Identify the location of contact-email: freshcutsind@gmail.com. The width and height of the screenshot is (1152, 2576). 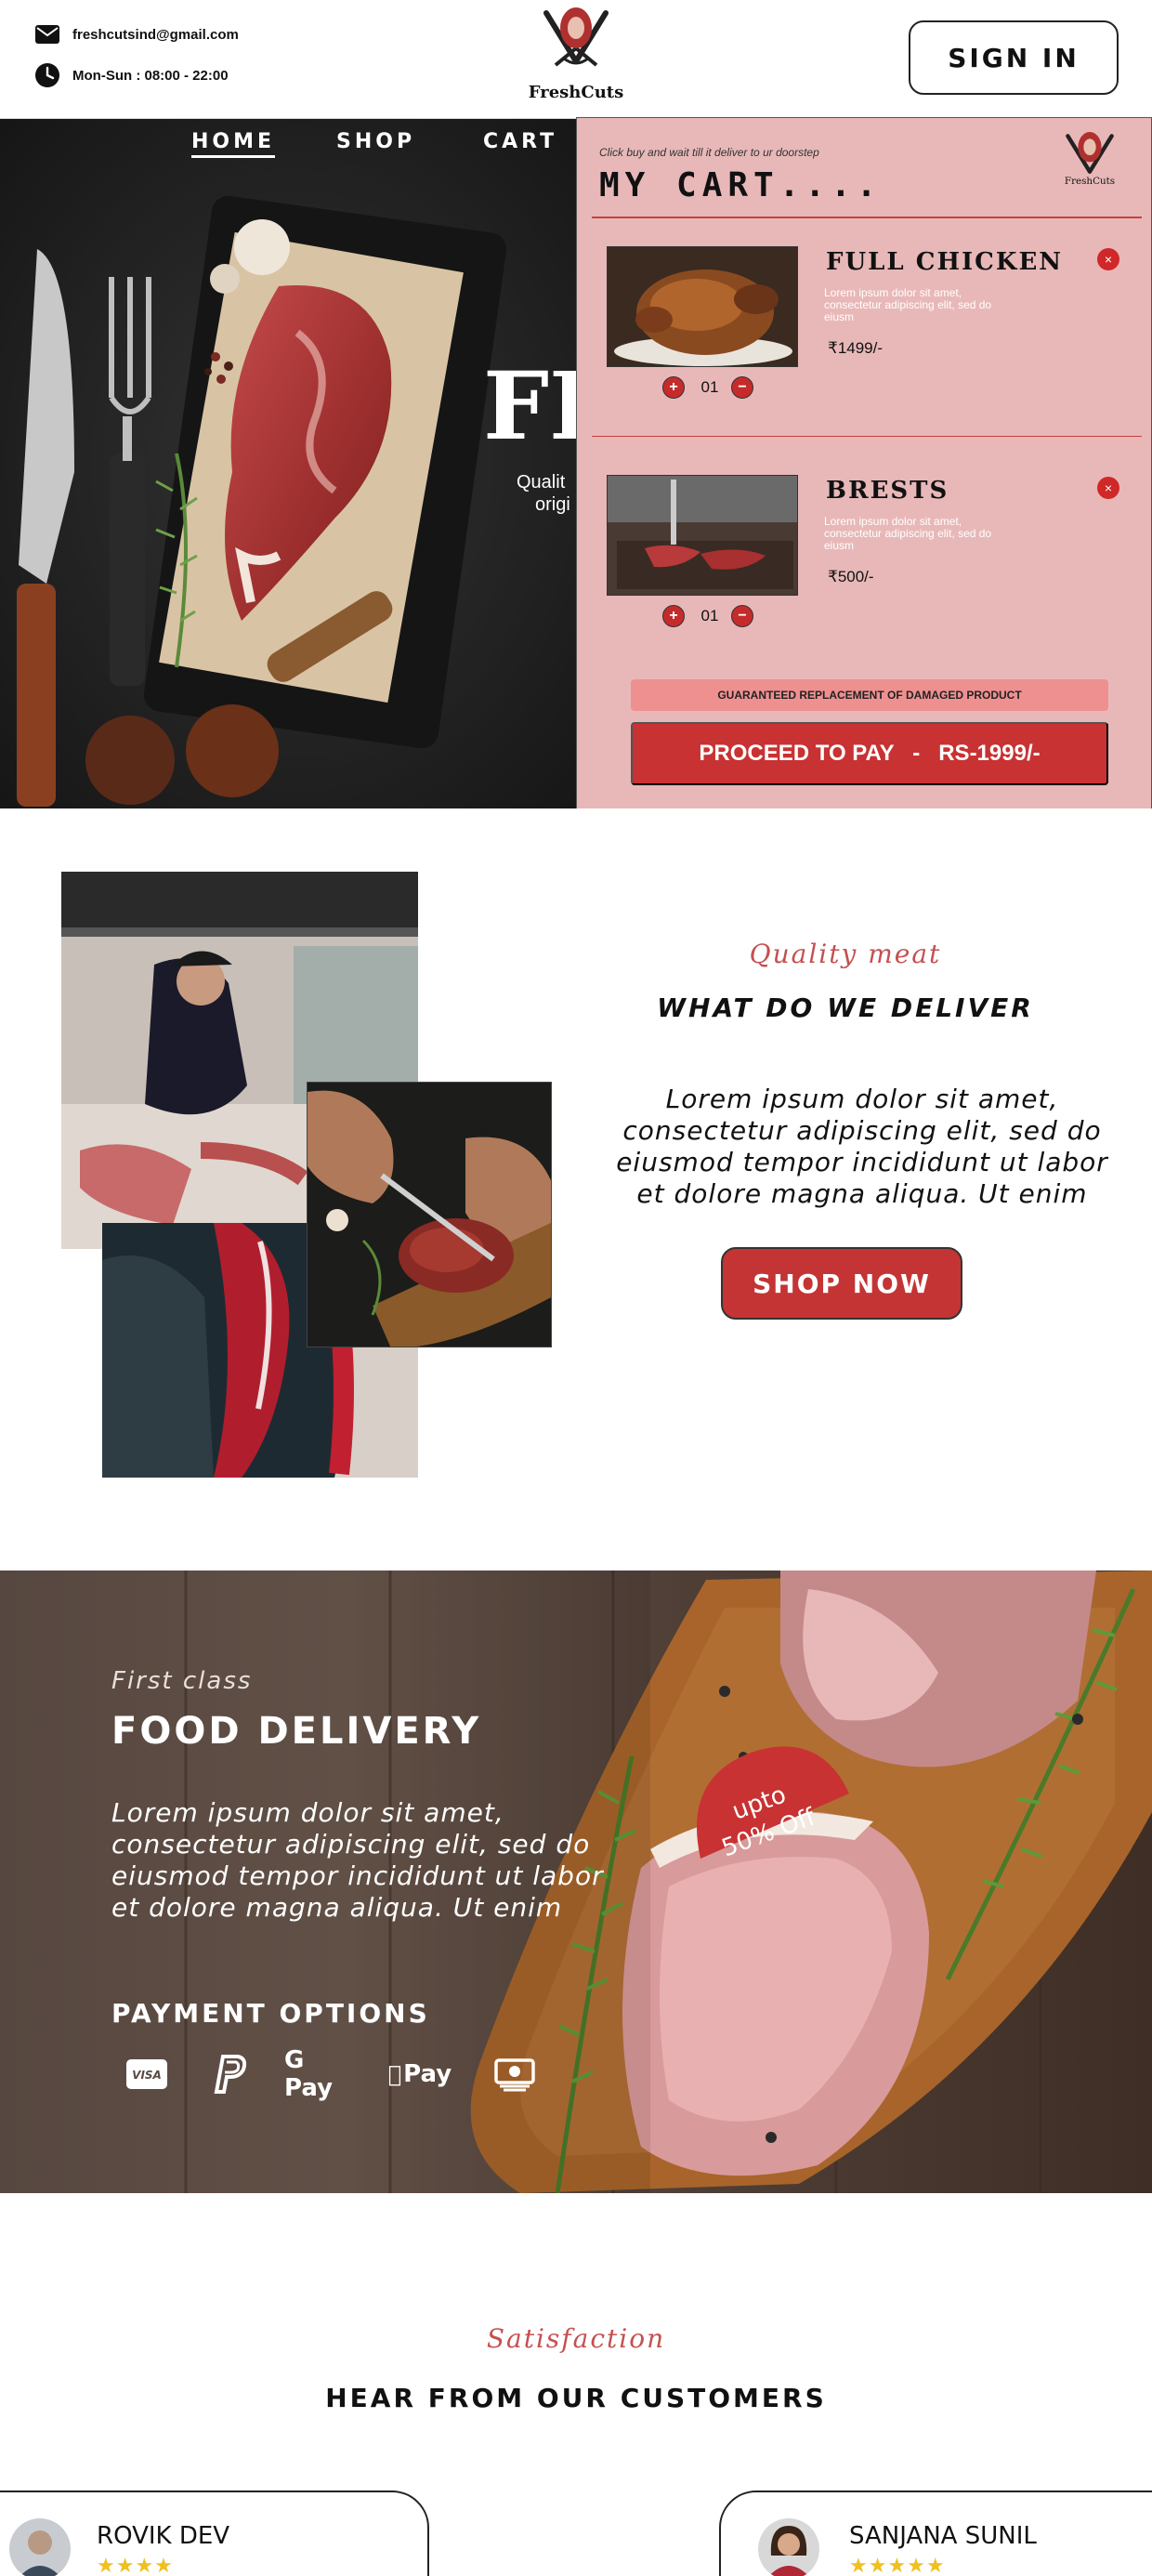
(137, 34).